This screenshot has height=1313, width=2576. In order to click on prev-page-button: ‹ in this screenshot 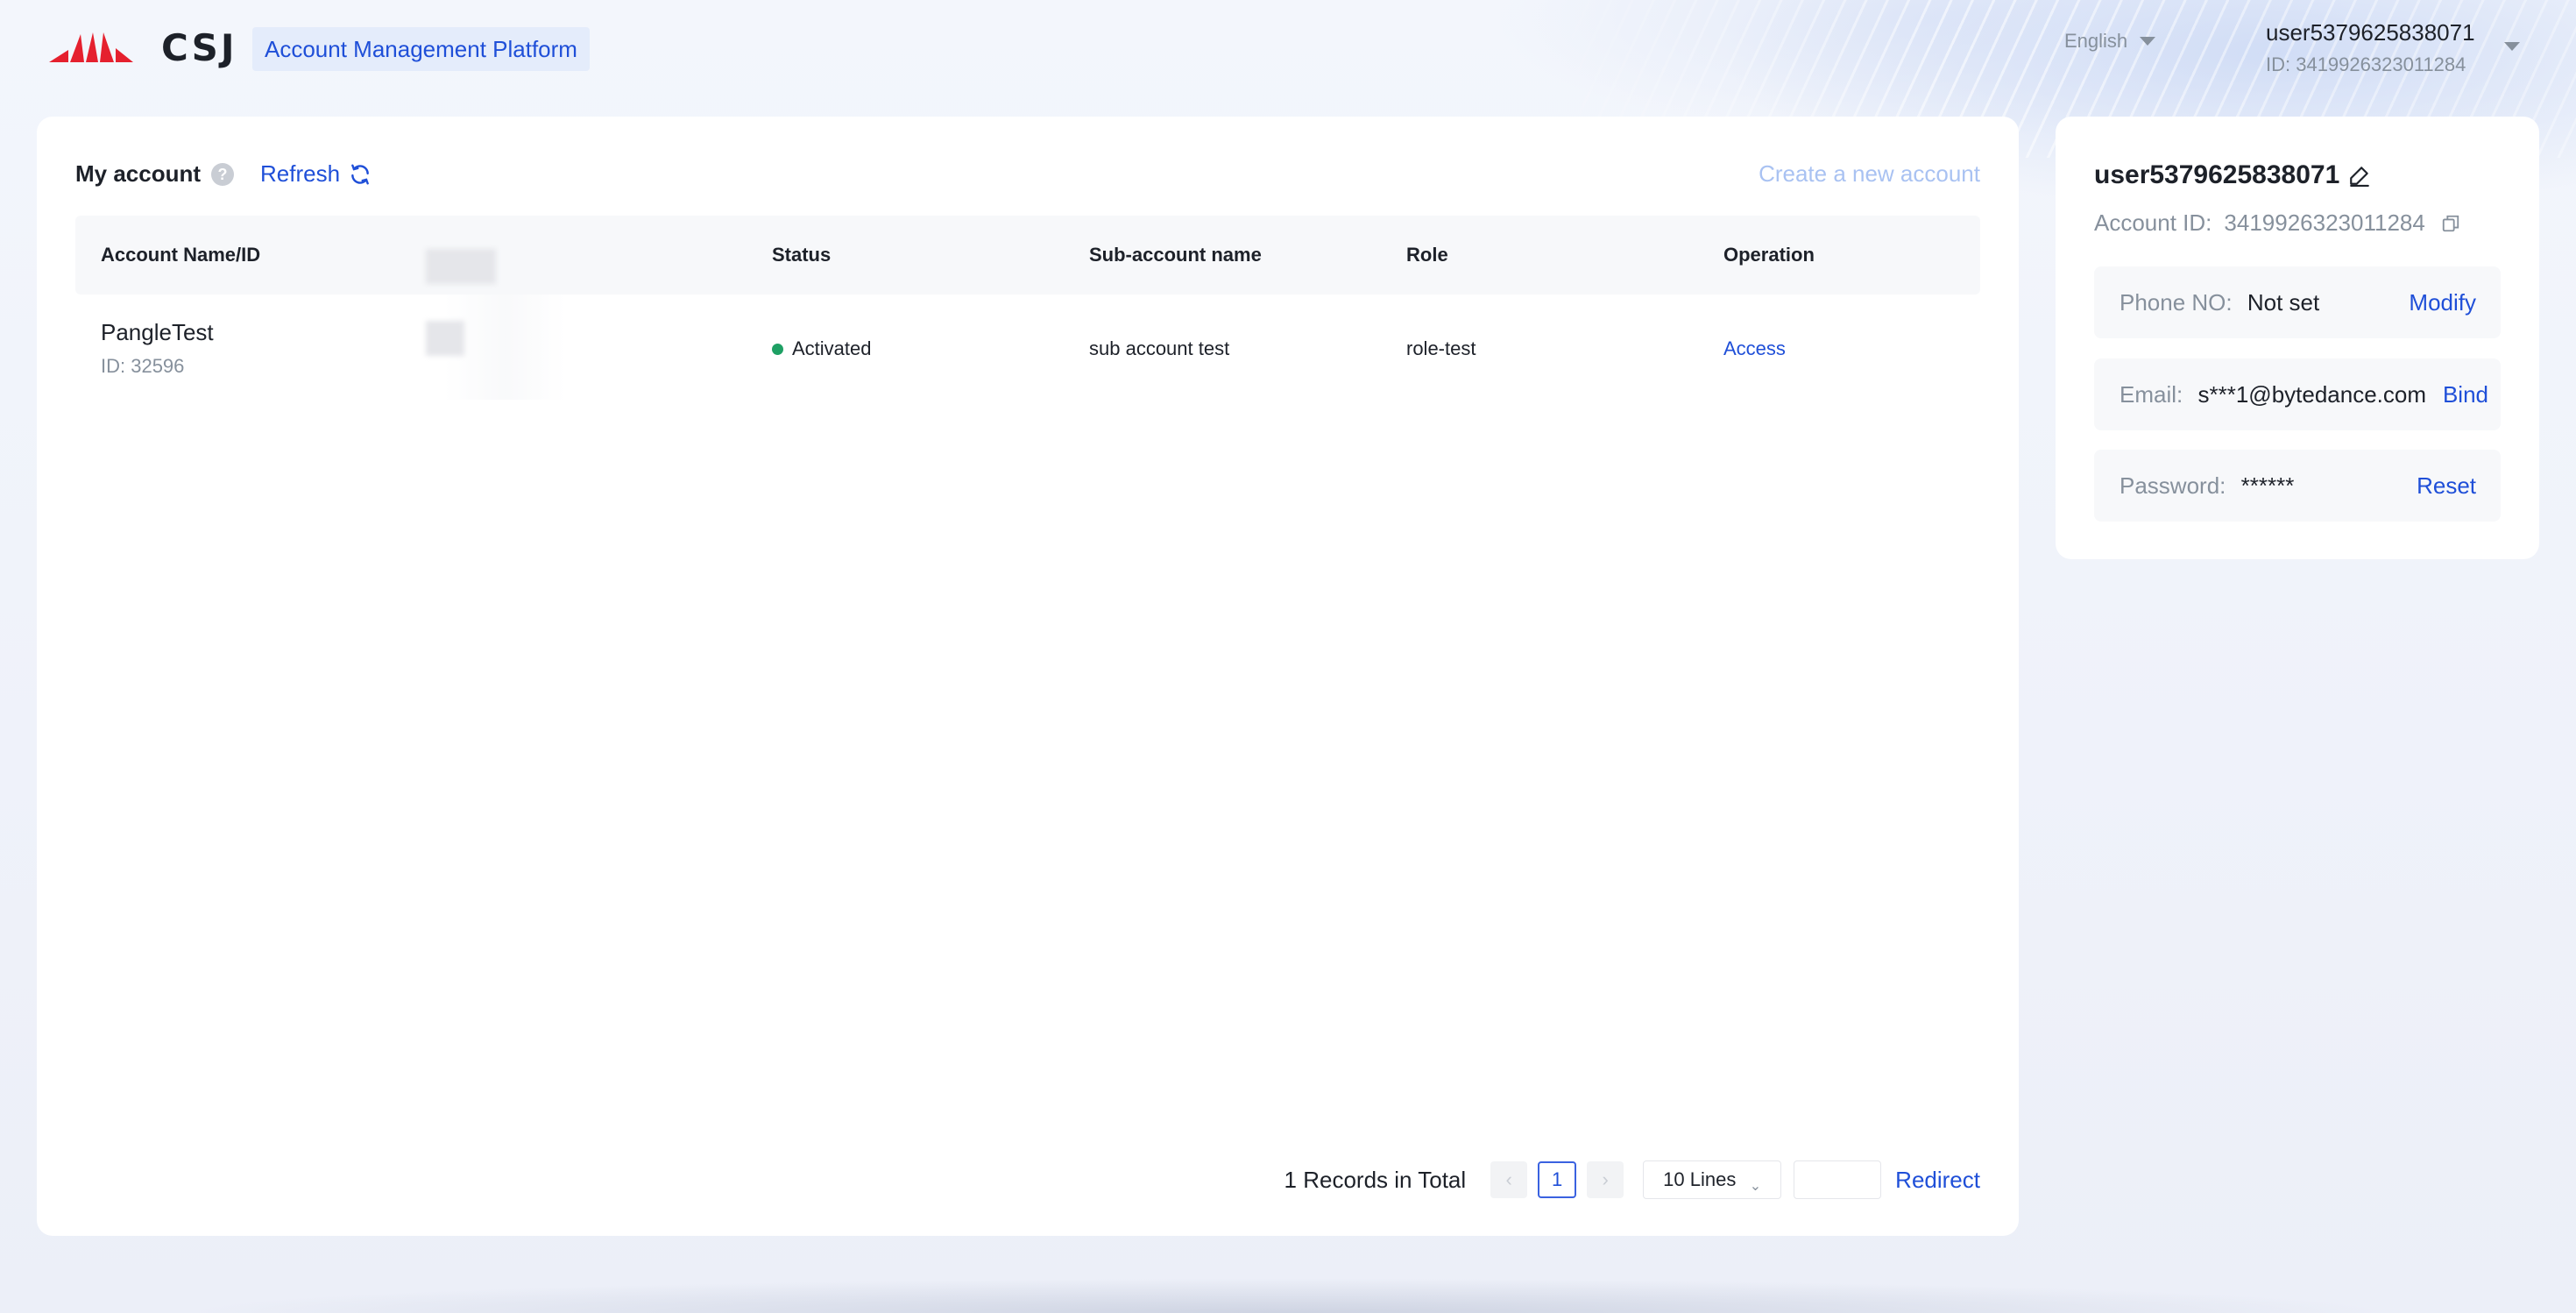, I will do `click(1509, 1179)`.